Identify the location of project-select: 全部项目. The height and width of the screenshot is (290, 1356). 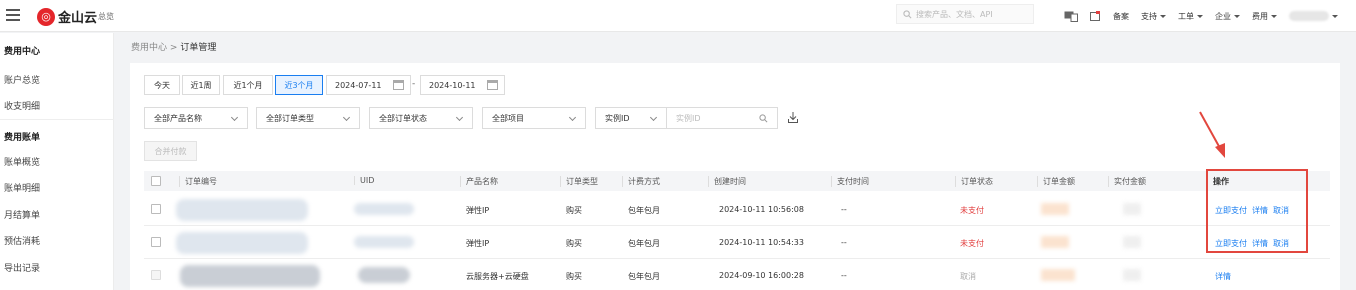
(534, 118).